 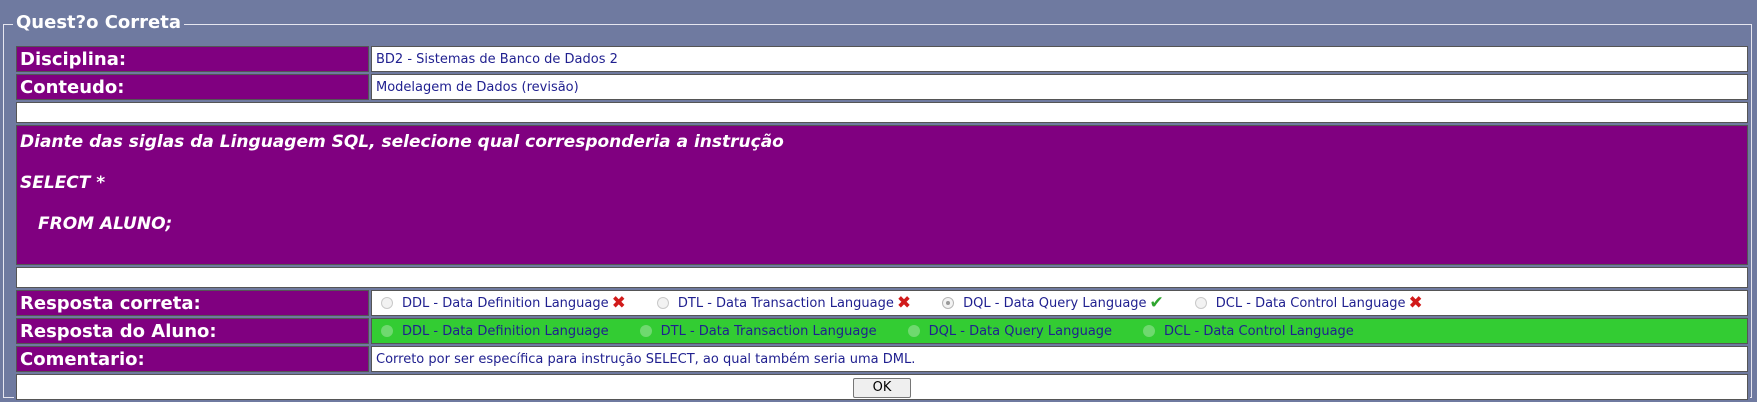 What do you see at coordinates (1059, 59) in the screenshot?
I see `disciplina-value: BD2 - Sistemas de Banco de Dados 2` at bounding box center [1059, 59].